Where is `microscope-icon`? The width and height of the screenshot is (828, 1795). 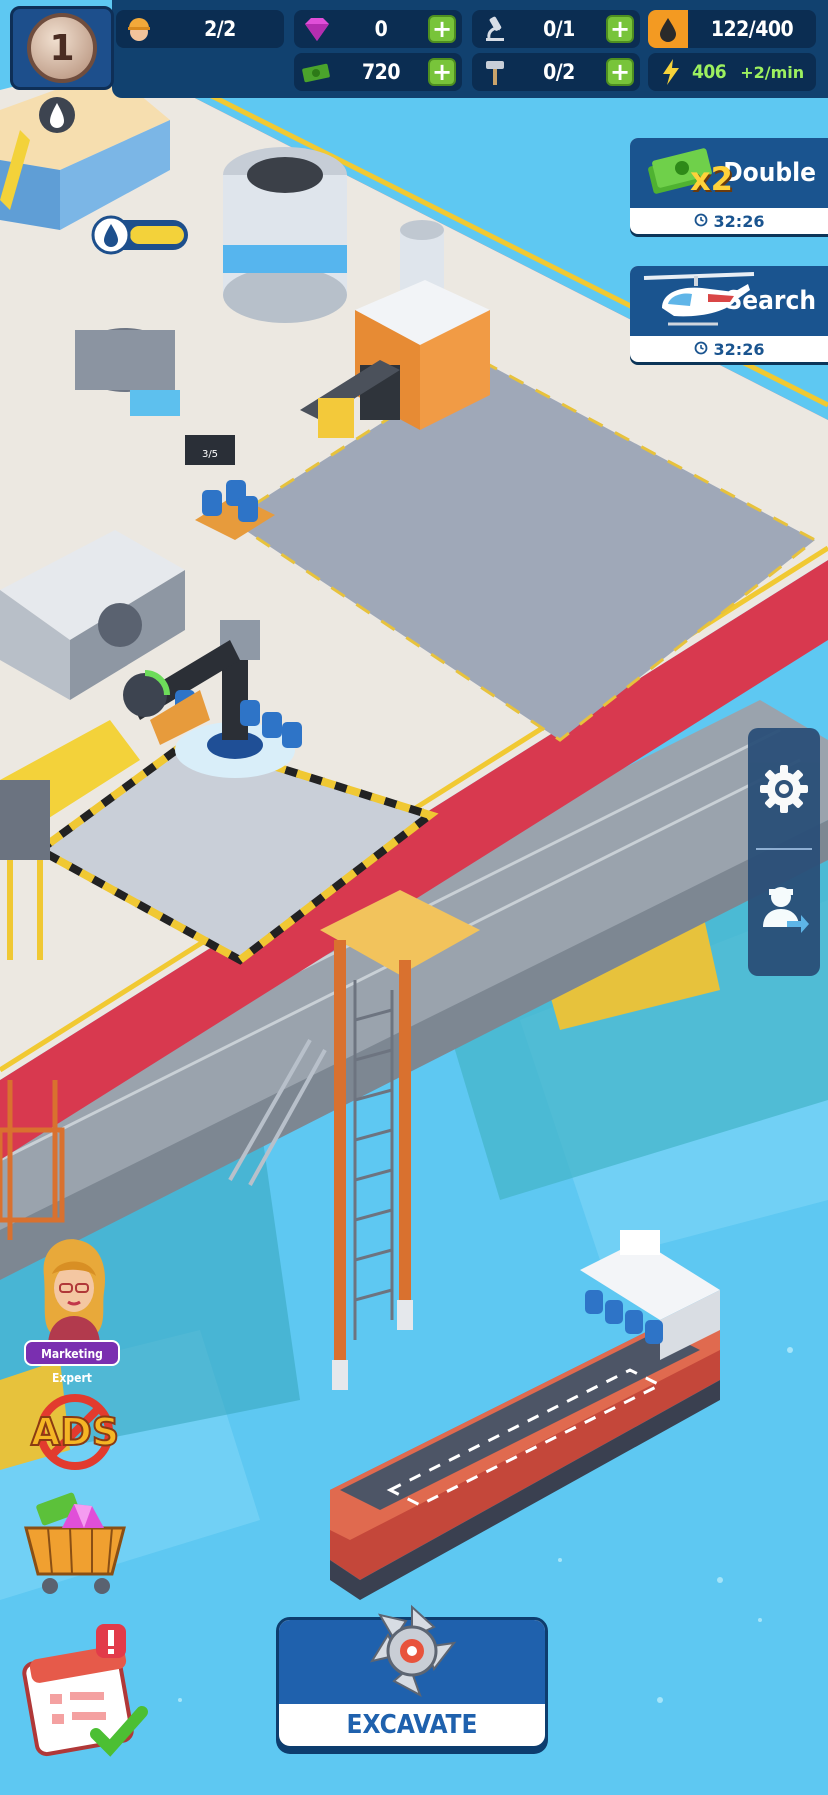
microscope-icon is located at coordinates (495, 29).